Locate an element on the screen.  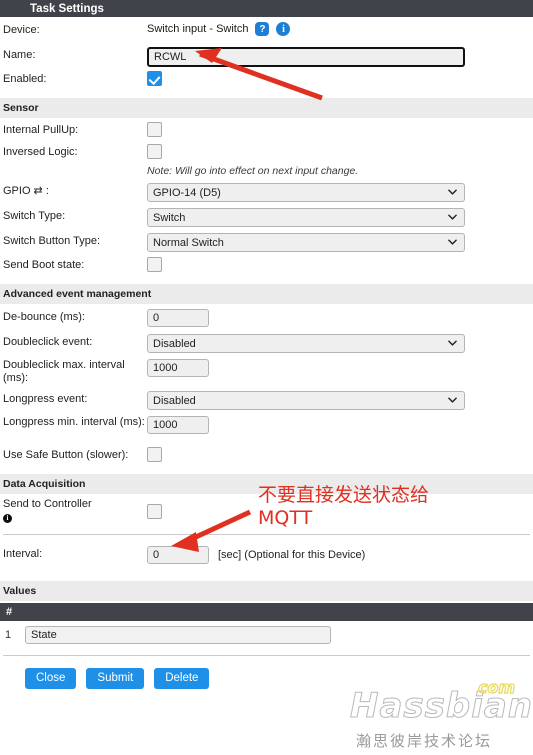
table-row: 1 is located at coordinates (266, 635).